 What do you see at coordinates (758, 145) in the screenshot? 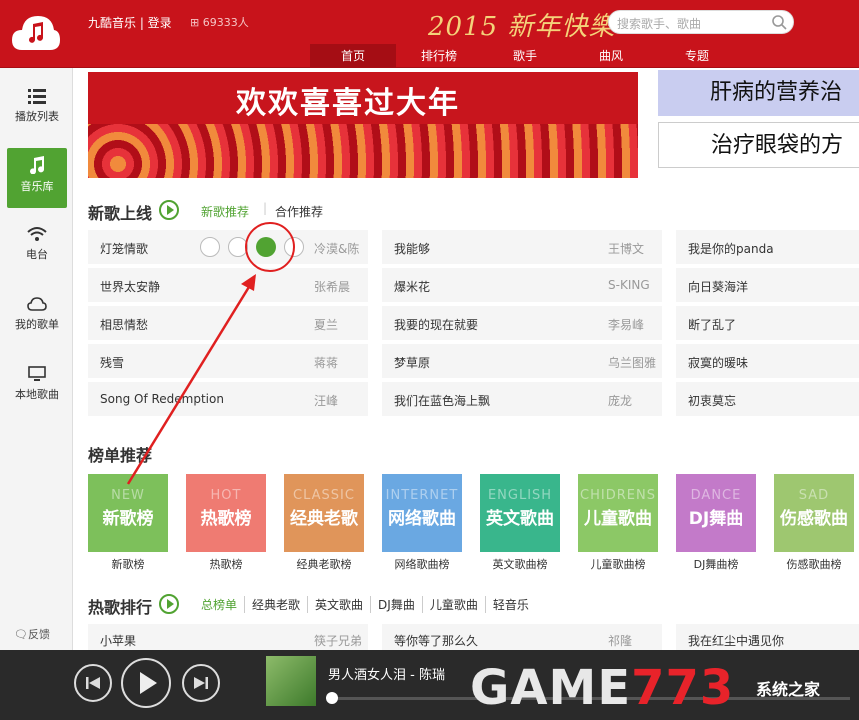
I see `ad-banner-2: 治疗眼袋的方` at bounding box center [758, 145].